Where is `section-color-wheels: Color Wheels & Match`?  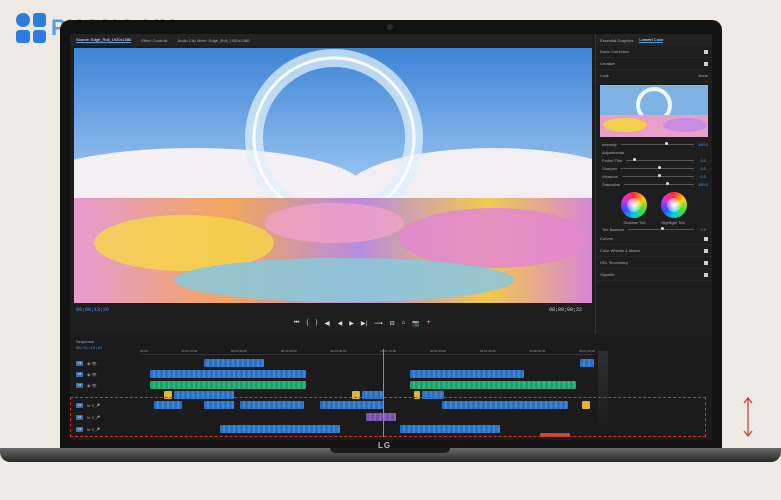
section-color-wheels: Color Wheels & Match is located at coordinates (654, 251).